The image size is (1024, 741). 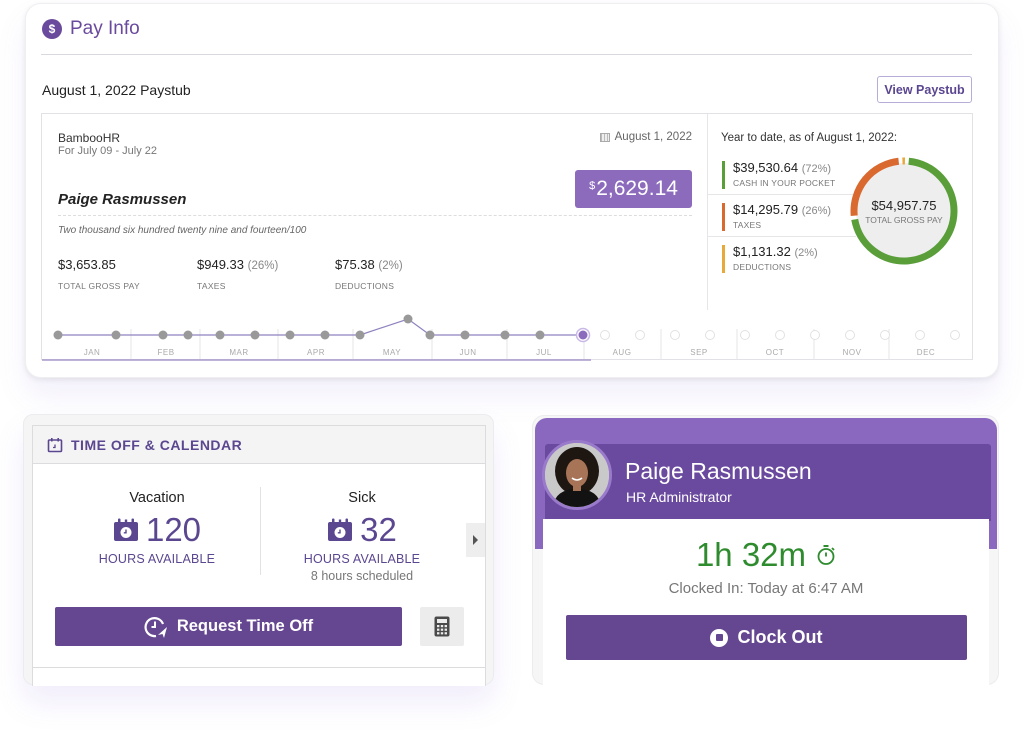 What do you see at coordinates (622, 352) in the screenshot?
I see `month-label: AUG` at bounding box center [622, 352].